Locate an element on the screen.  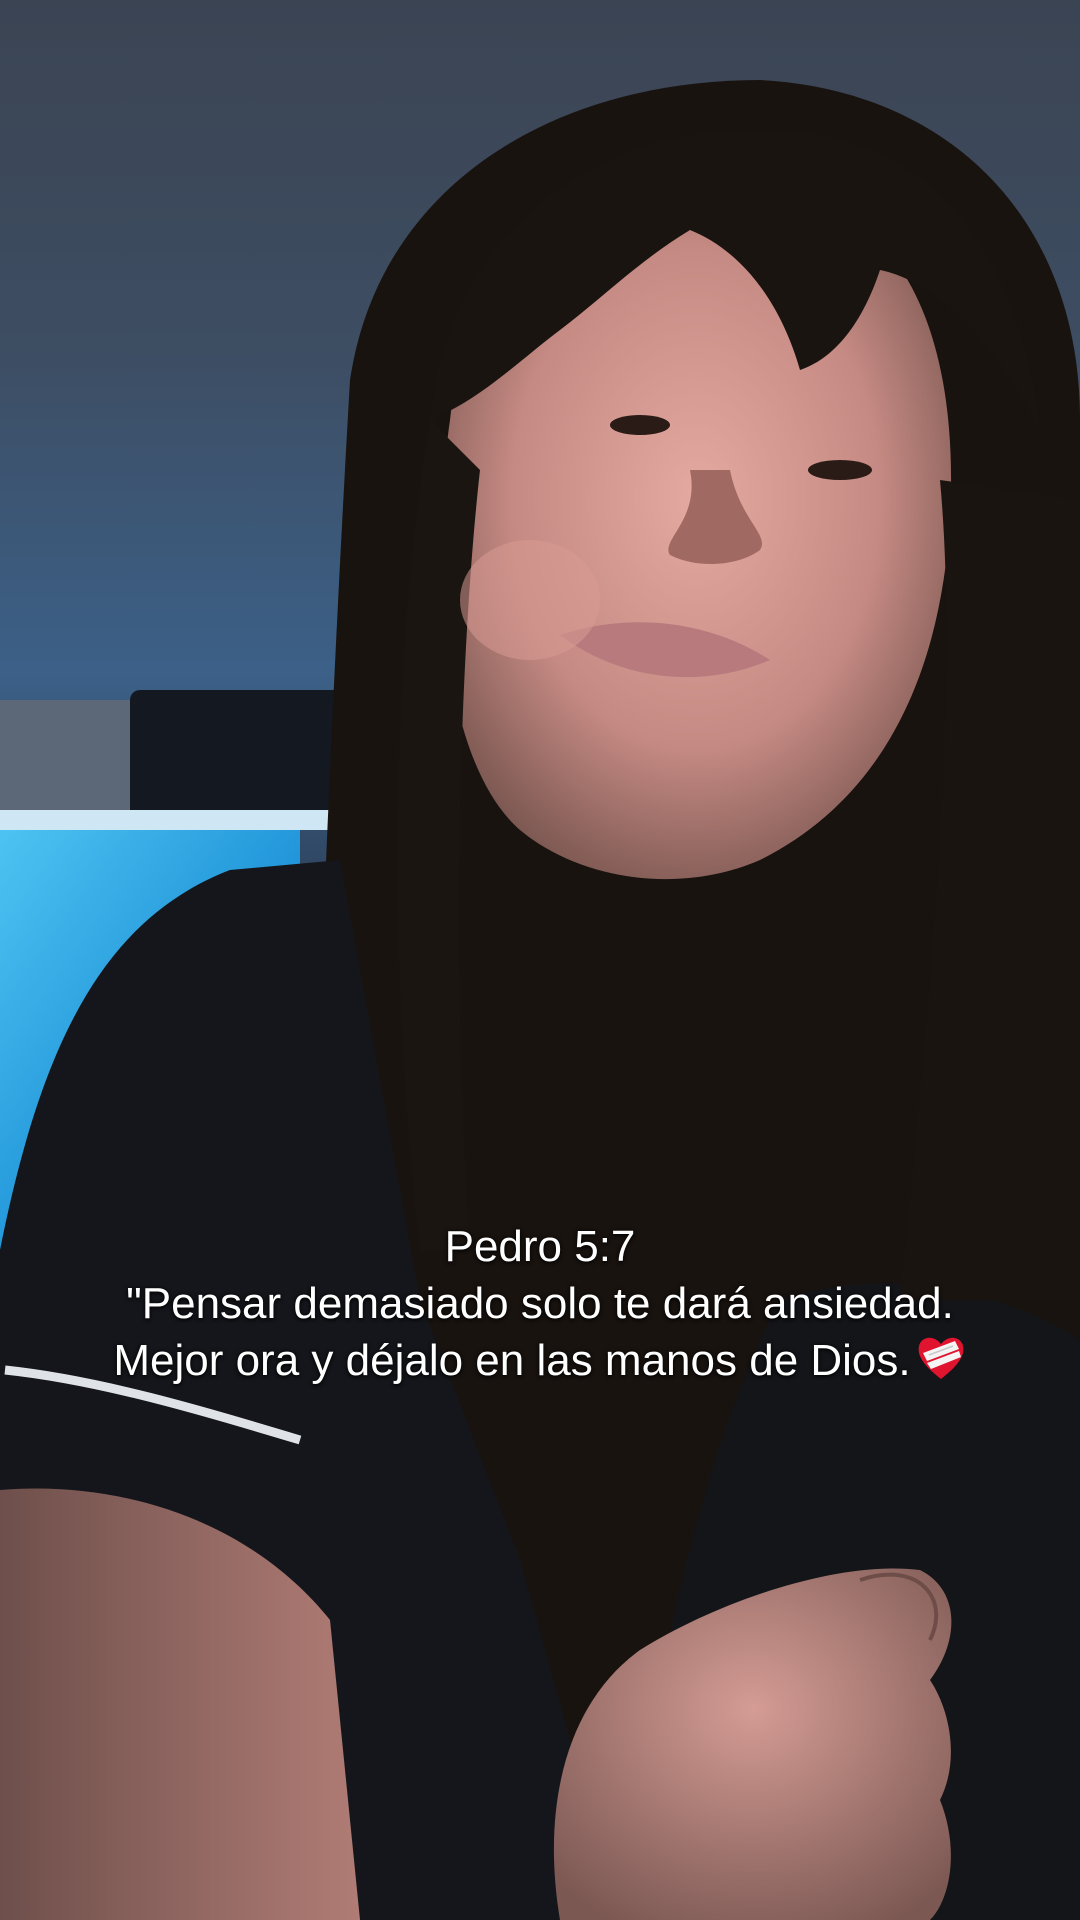
verse-reference: Pedro 5:7 is located at coordinates (540, 1246).